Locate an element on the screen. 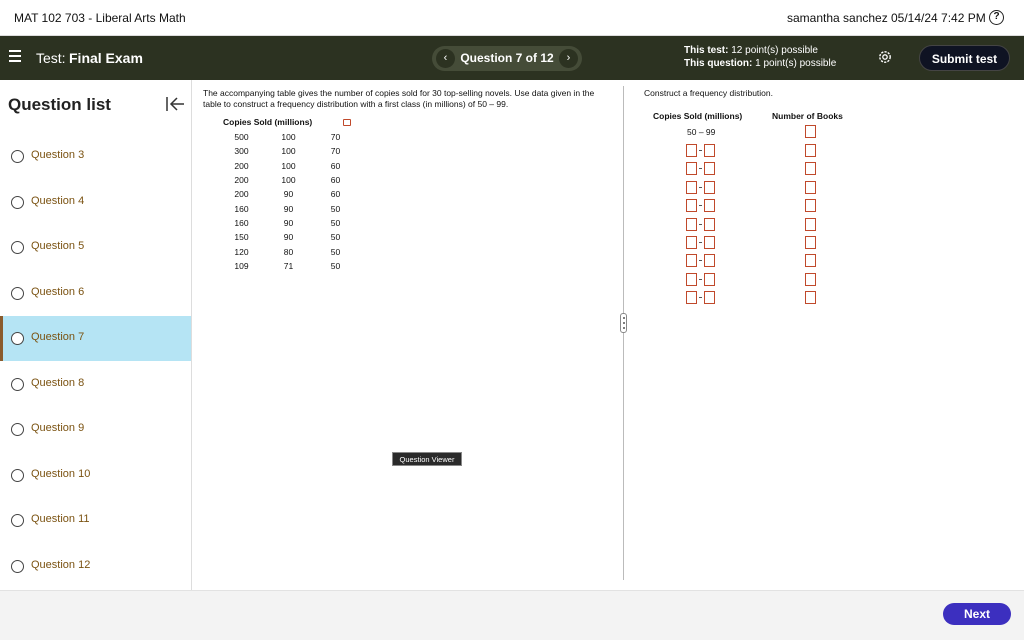 The width and height of the screenshot is (1024, 640). question-list-item: Question 9 is located at coordinates (95, 429).